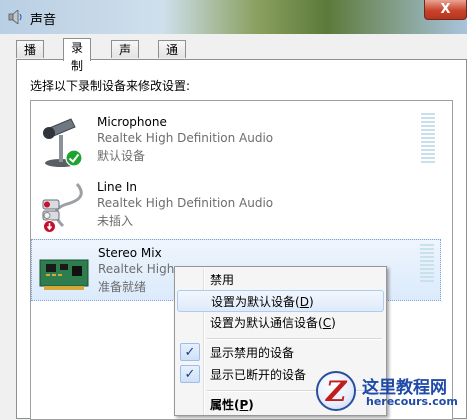 This screenshot has width=467, height=420. I want to click on close-button: X, so click(445, 10).